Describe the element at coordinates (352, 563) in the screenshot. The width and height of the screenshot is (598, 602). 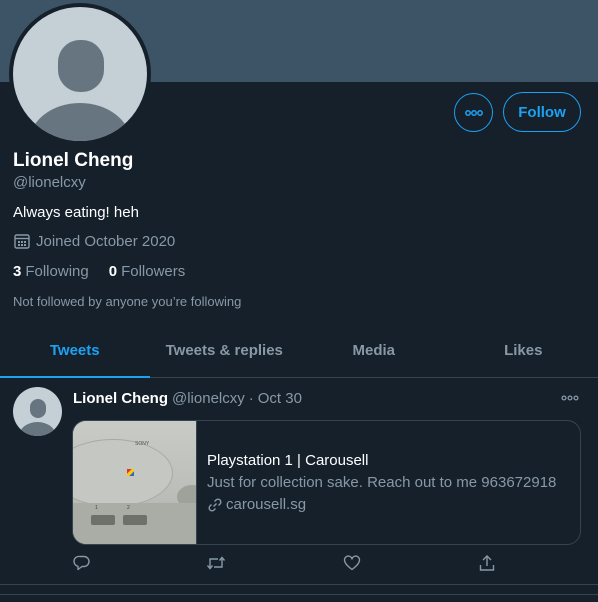
I see `heart-icon` at that location.